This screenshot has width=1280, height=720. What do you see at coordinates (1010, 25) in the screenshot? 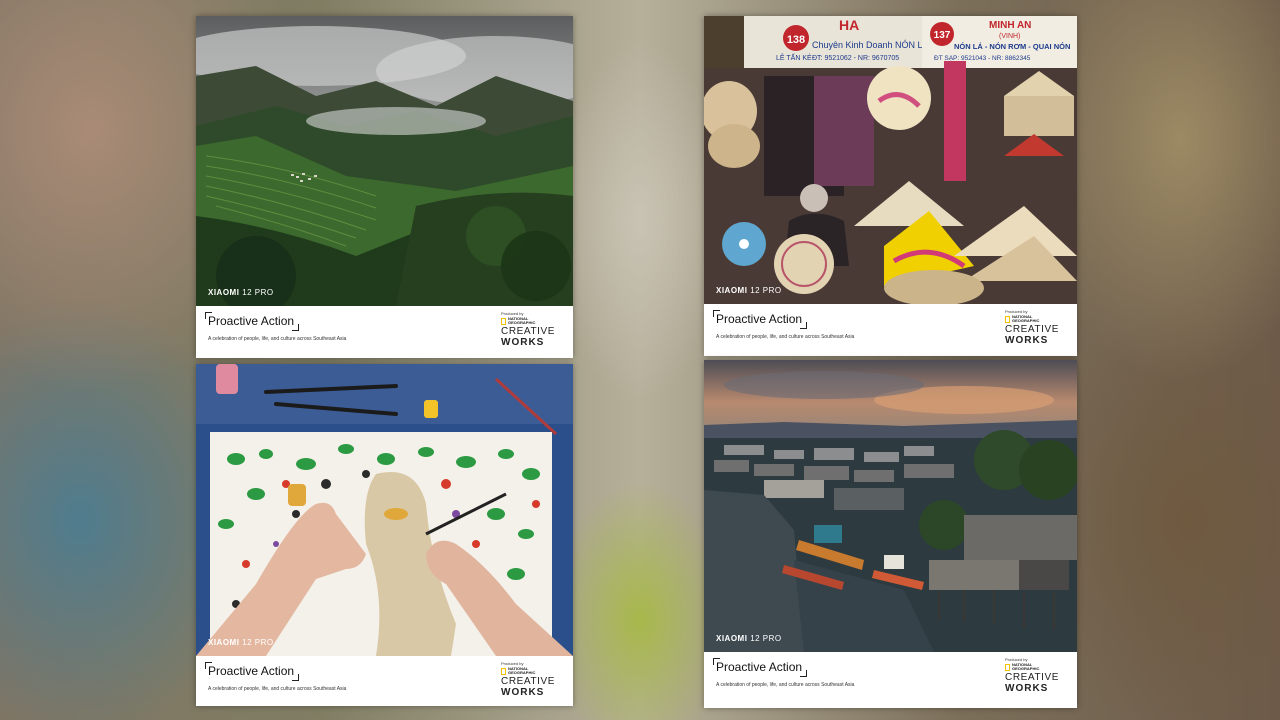
I see `svg-text: MINH AN` at bounding box center [1010, 25].